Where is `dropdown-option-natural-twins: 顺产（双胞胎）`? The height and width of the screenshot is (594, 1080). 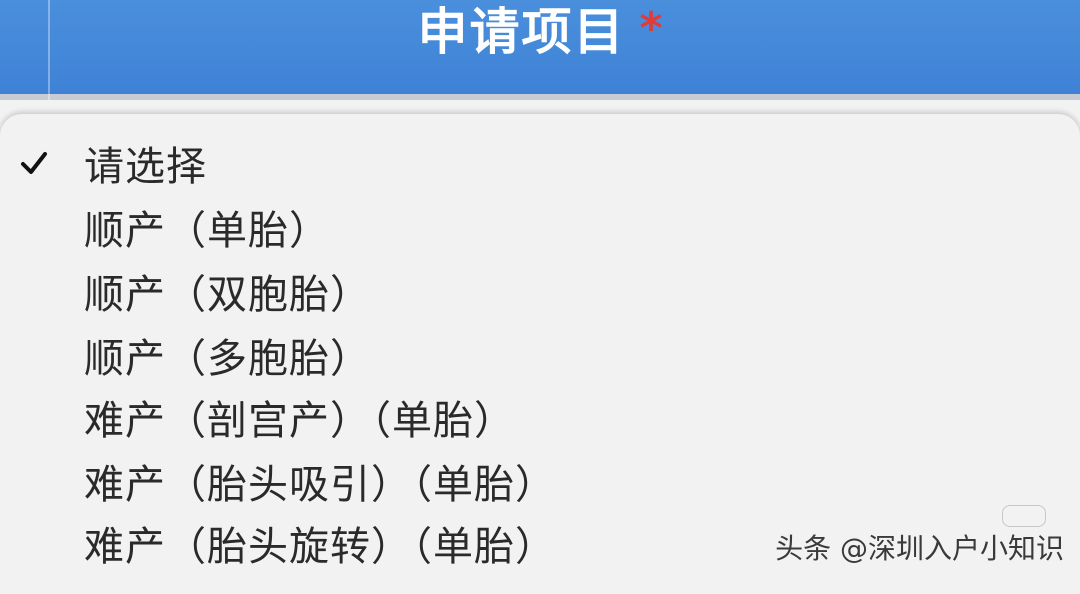 dropdown-option-natural-twins: 顺产（双胞胎） is located at coordinates (540, 291).